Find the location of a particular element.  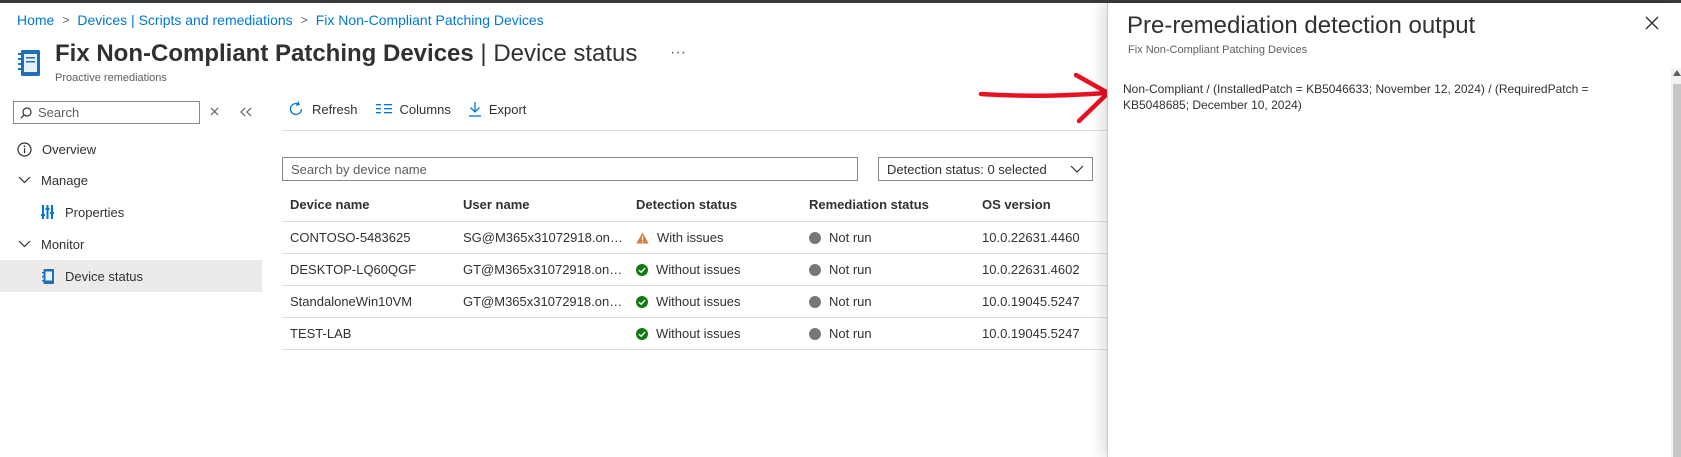

export-button: Export is located at coordinates (497, 109).